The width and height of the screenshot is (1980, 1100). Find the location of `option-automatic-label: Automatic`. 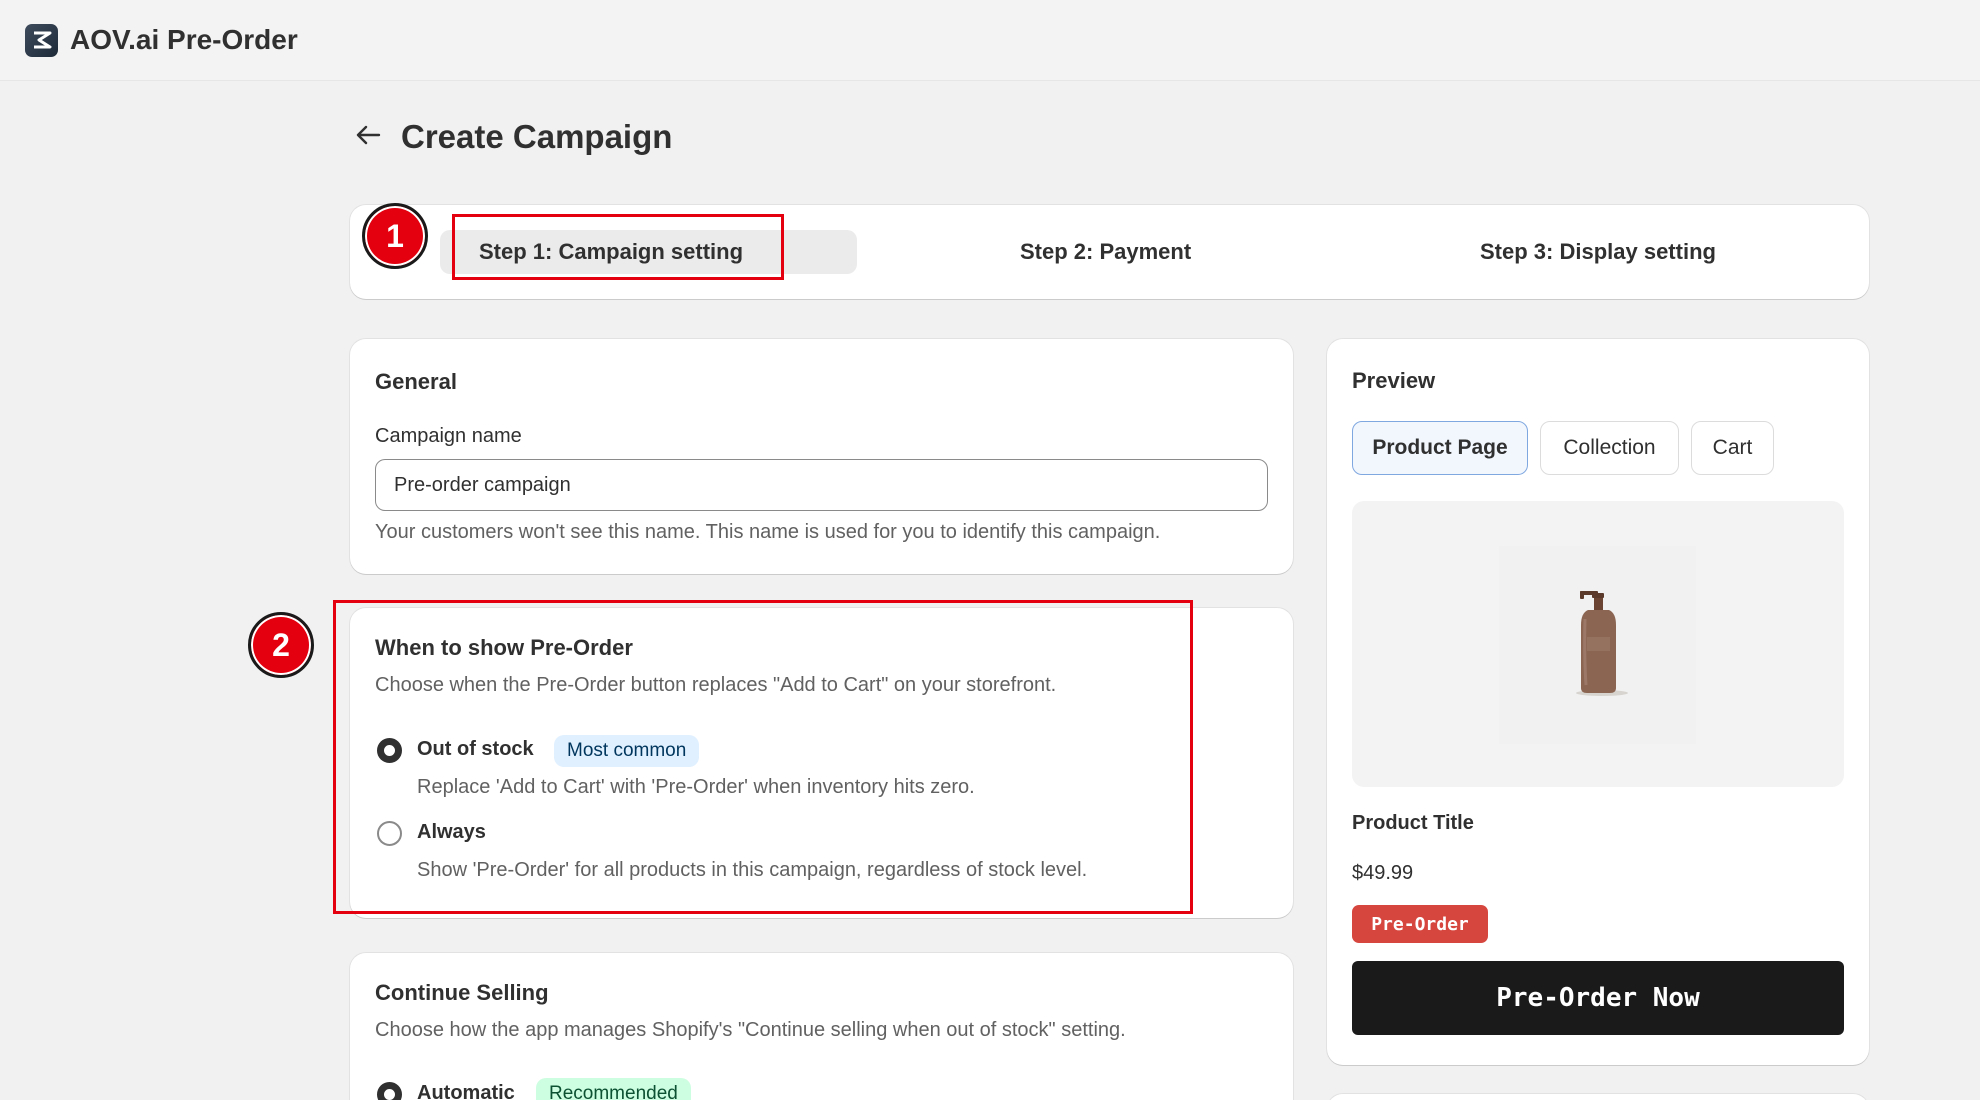

option-automatic-label: Automatic is located at coordinates (466, 1091).